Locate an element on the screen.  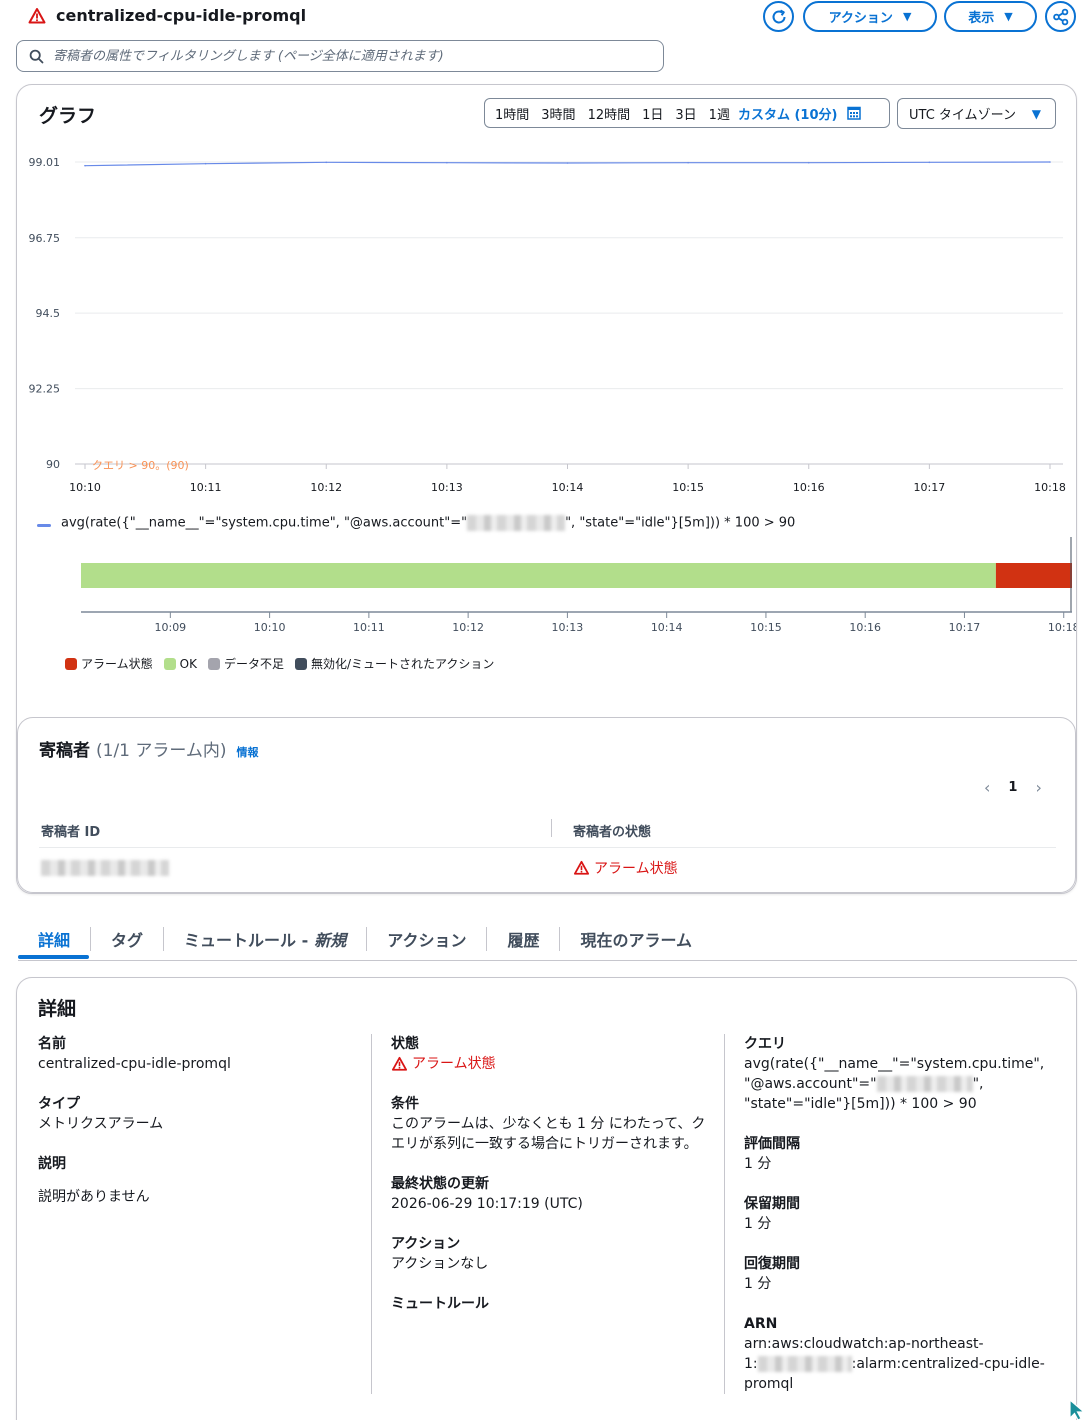
field-state: 状態 アラーム状態 is located at coordinates (443, 1054).